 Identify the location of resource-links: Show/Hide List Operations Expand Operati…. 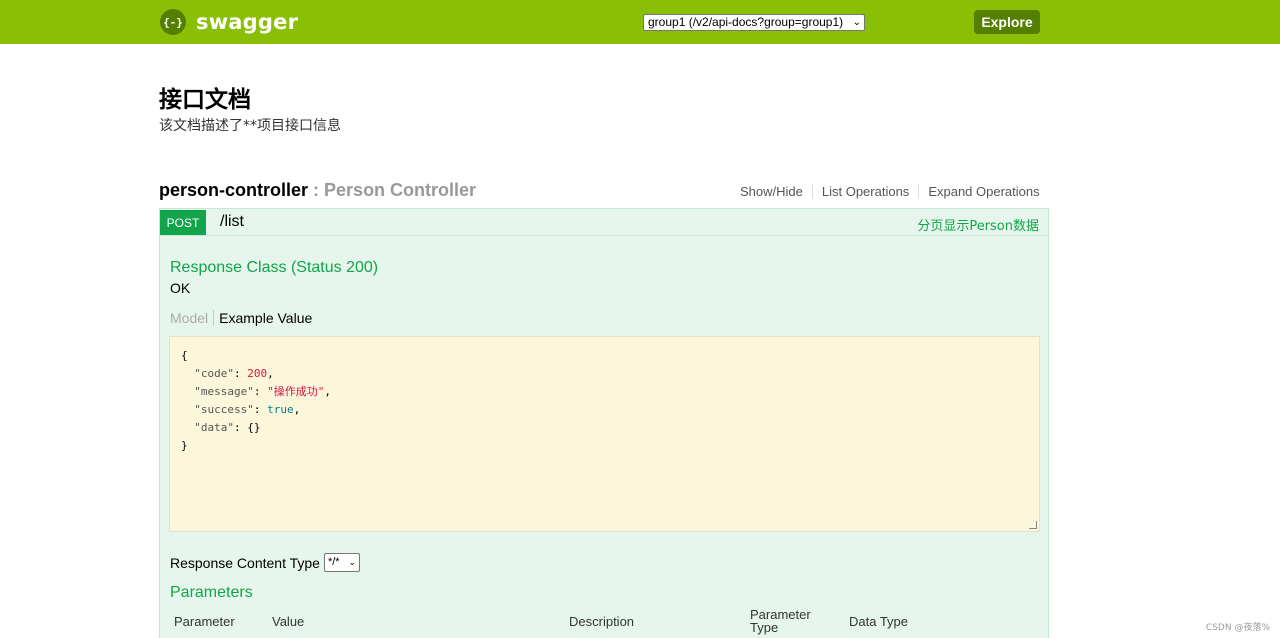
(894, 191).